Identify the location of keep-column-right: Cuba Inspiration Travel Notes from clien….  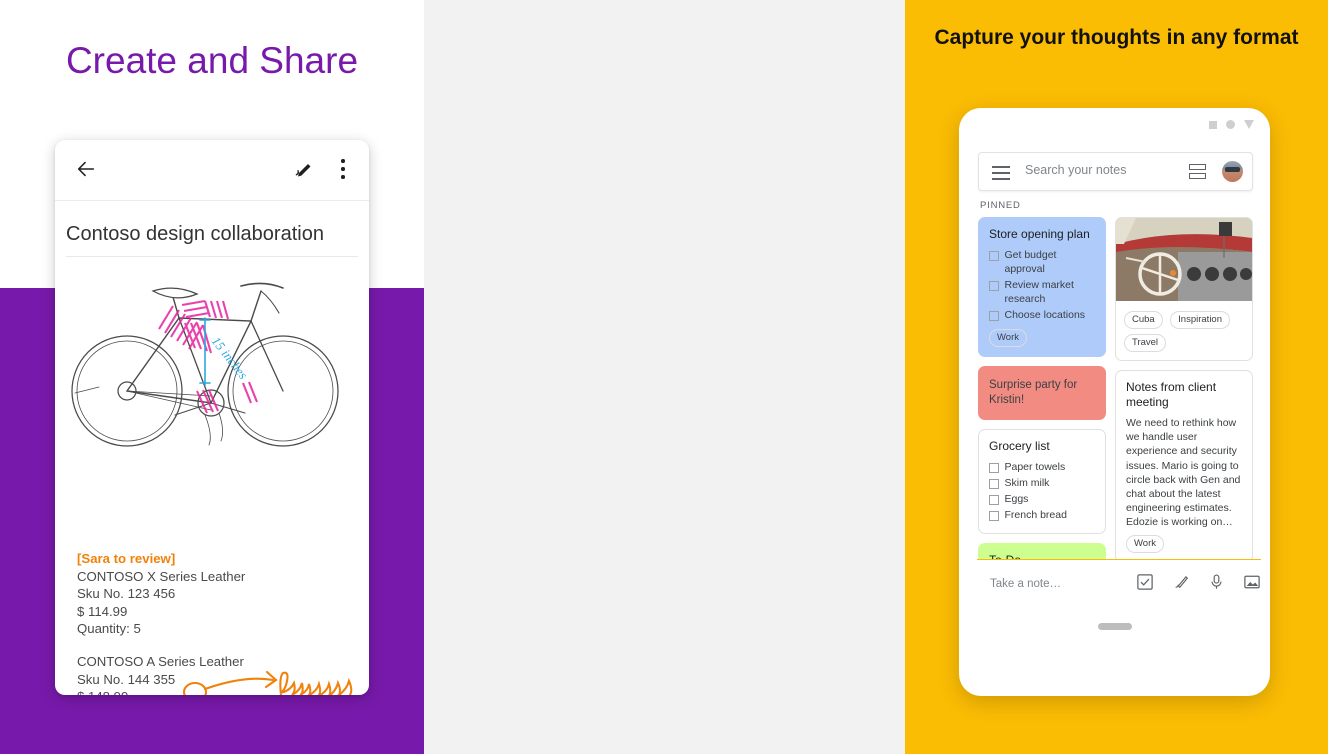
(1184, 416).